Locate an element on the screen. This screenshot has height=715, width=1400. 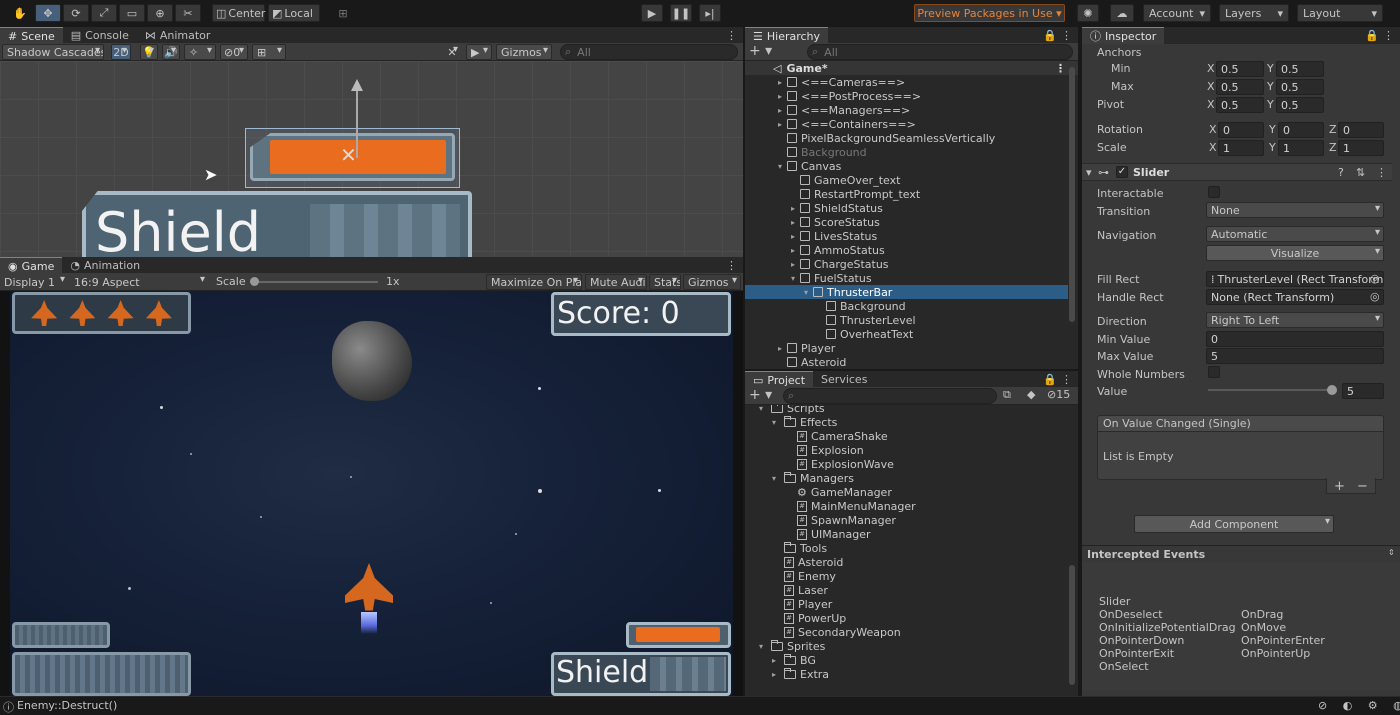
min-y-field: 0.5 is located at coordinates (1300, 69).